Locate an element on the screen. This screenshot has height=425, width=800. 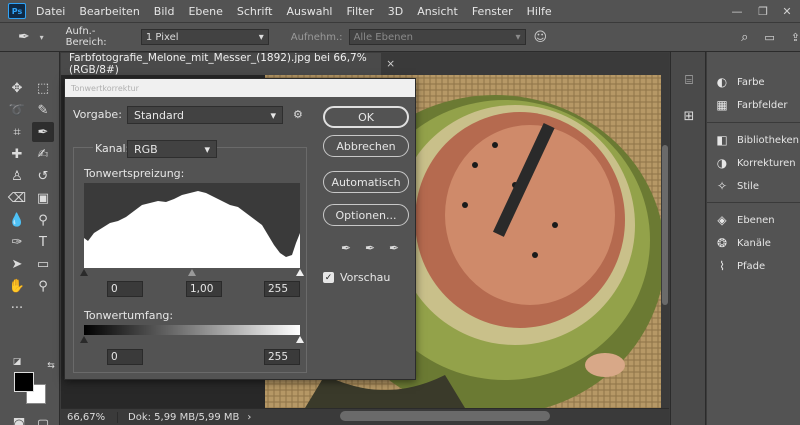
properties-panel-icon: ⊞ is located at coordinates (689, 116).